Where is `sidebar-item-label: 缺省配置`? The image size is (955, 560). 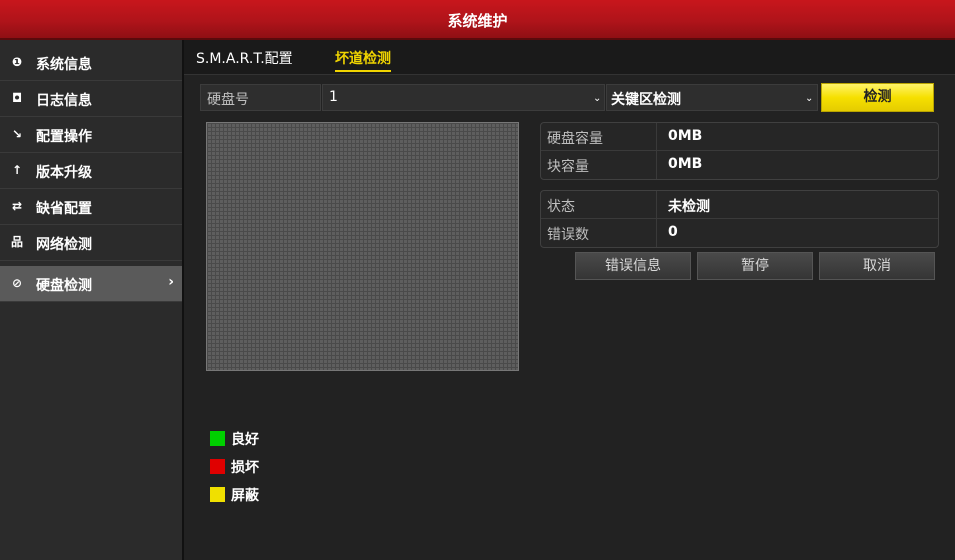
sidebar-item-label: 缺省配置 is located at coordinates (64, 209).